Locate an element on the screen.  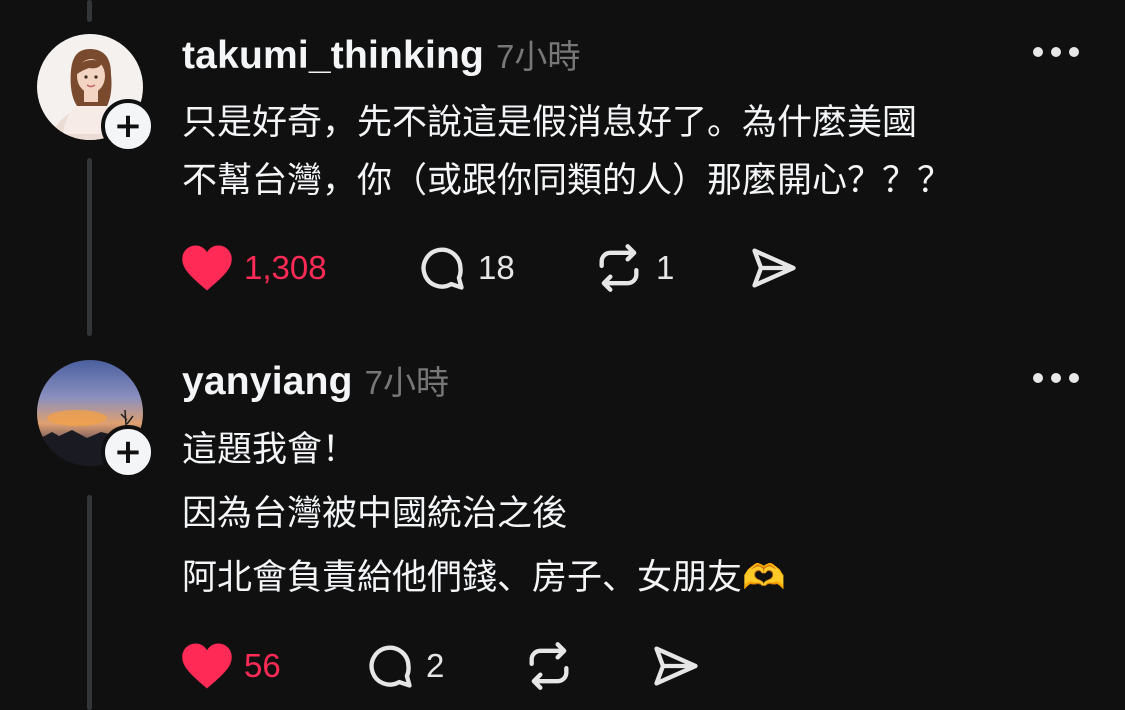
share-button is located at coordinates (676, 666).